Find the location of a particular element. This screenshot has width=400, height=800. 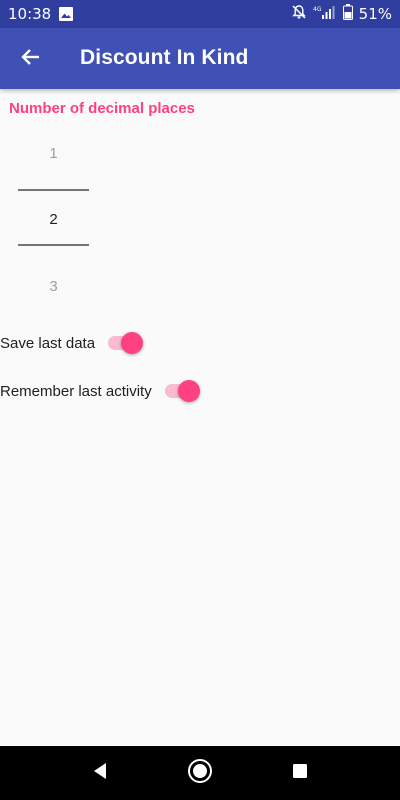

signal-4g-icon: 4G is located at coordinates (325, 14).